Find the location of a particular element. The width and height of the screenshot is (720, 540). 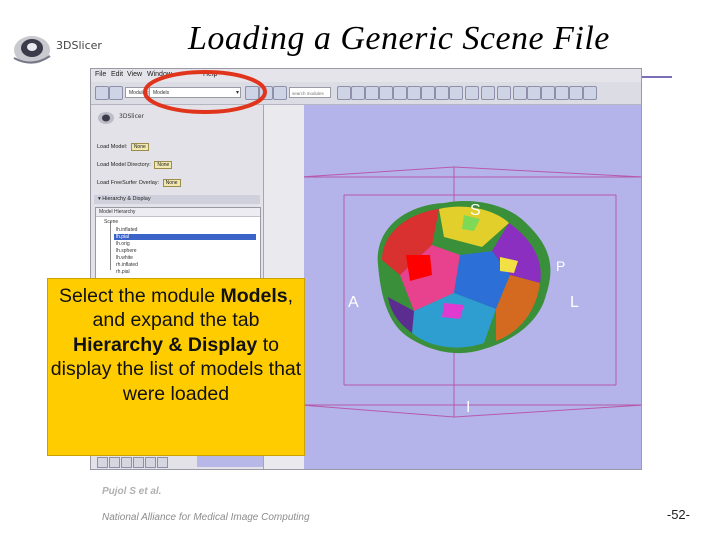

menu-file: File is located at coordinates (100, 74).